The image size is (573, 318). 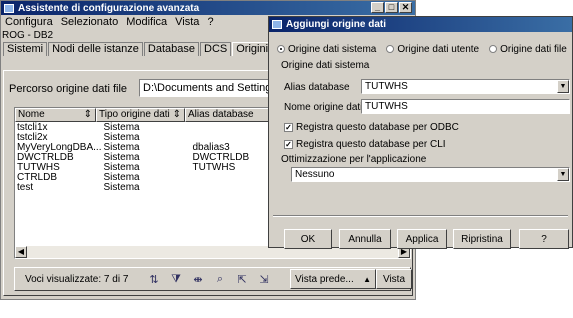 I want to click on close-button: ✕, so click(x=405, y=7).